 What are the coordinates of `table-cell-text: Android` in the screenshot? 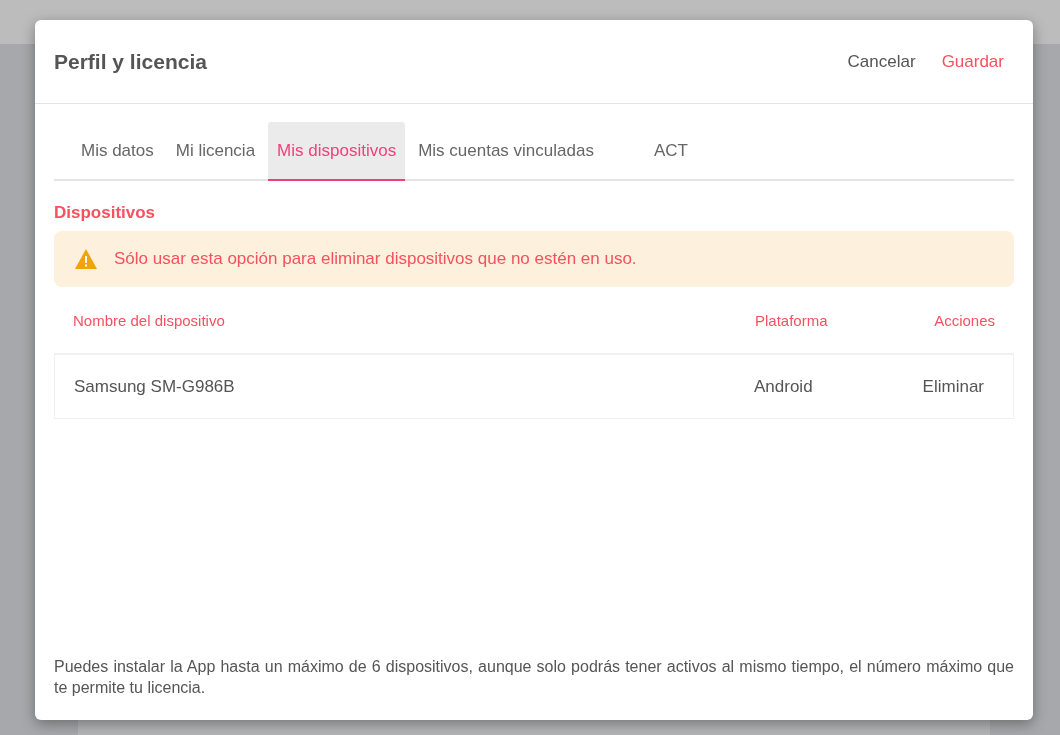 It's located at (784, 386).